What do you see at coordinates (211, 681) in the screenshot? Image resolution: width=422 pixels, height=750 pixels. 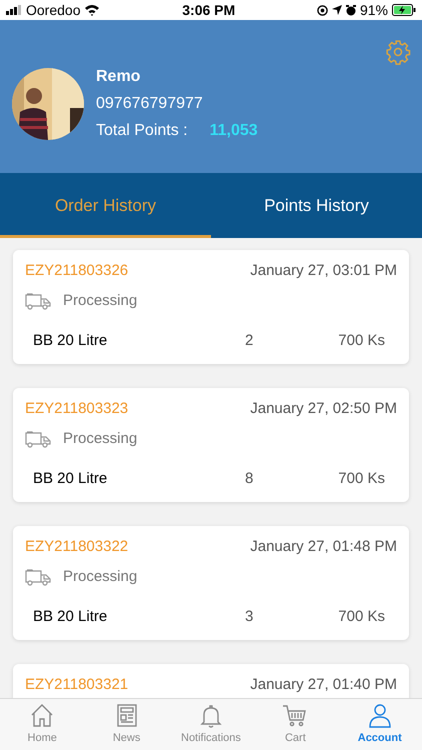 I see `order-card: EZY211803321 January 27, 01:40 PM` at bounding box center [211, 681].